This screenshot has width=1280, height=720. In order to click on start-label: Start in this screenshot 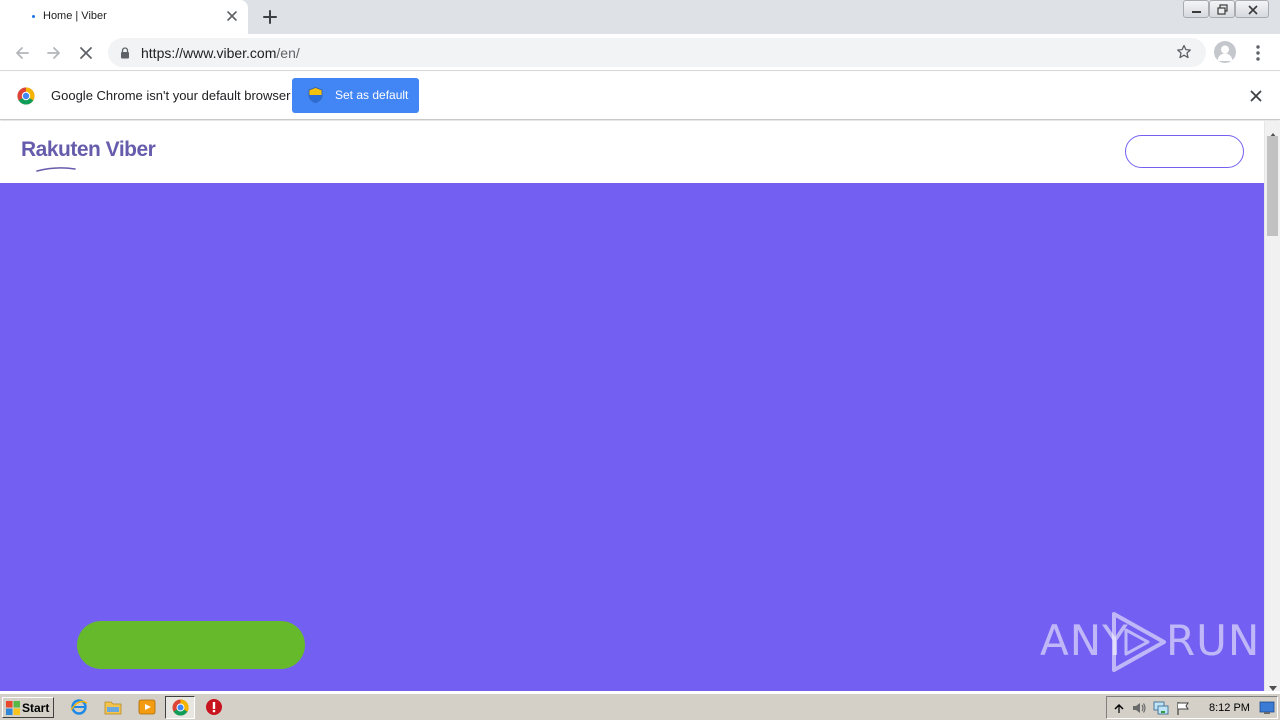, I will do `click(36, 708)`.